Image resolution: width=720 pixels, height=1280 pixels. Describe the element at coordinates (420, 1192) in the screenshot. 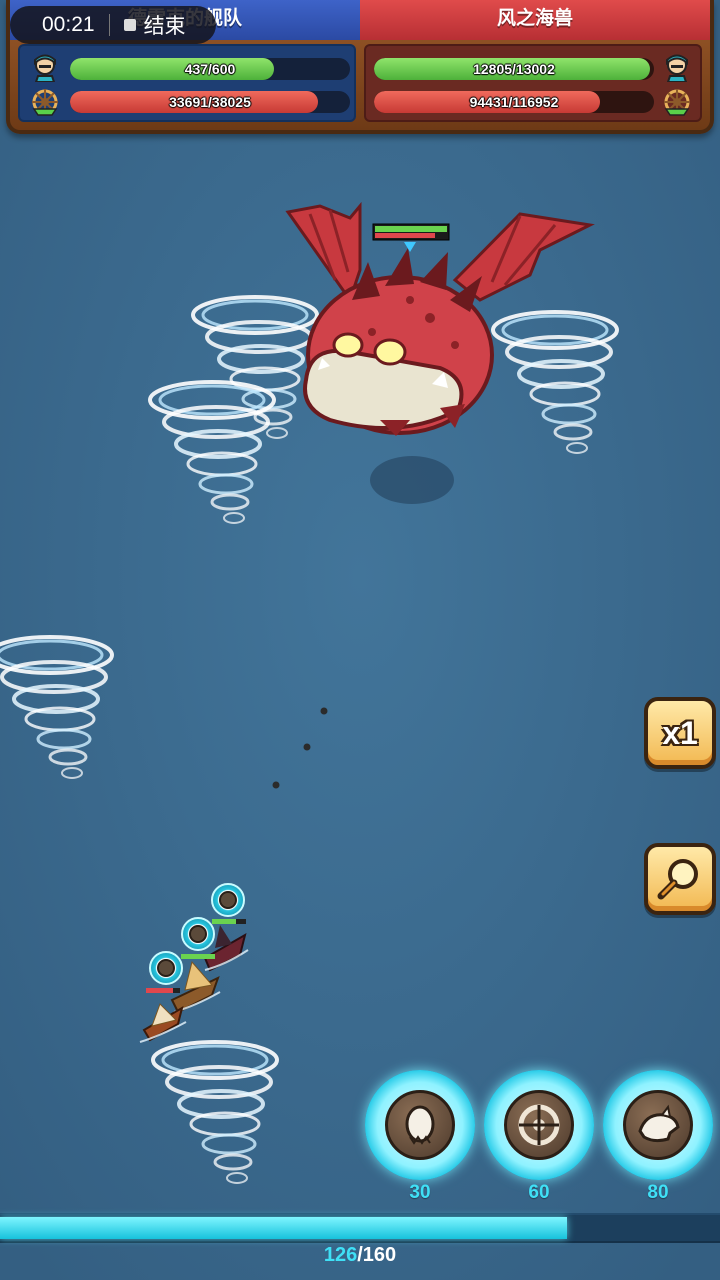

I see `skill-1-cost: 30` at that location.